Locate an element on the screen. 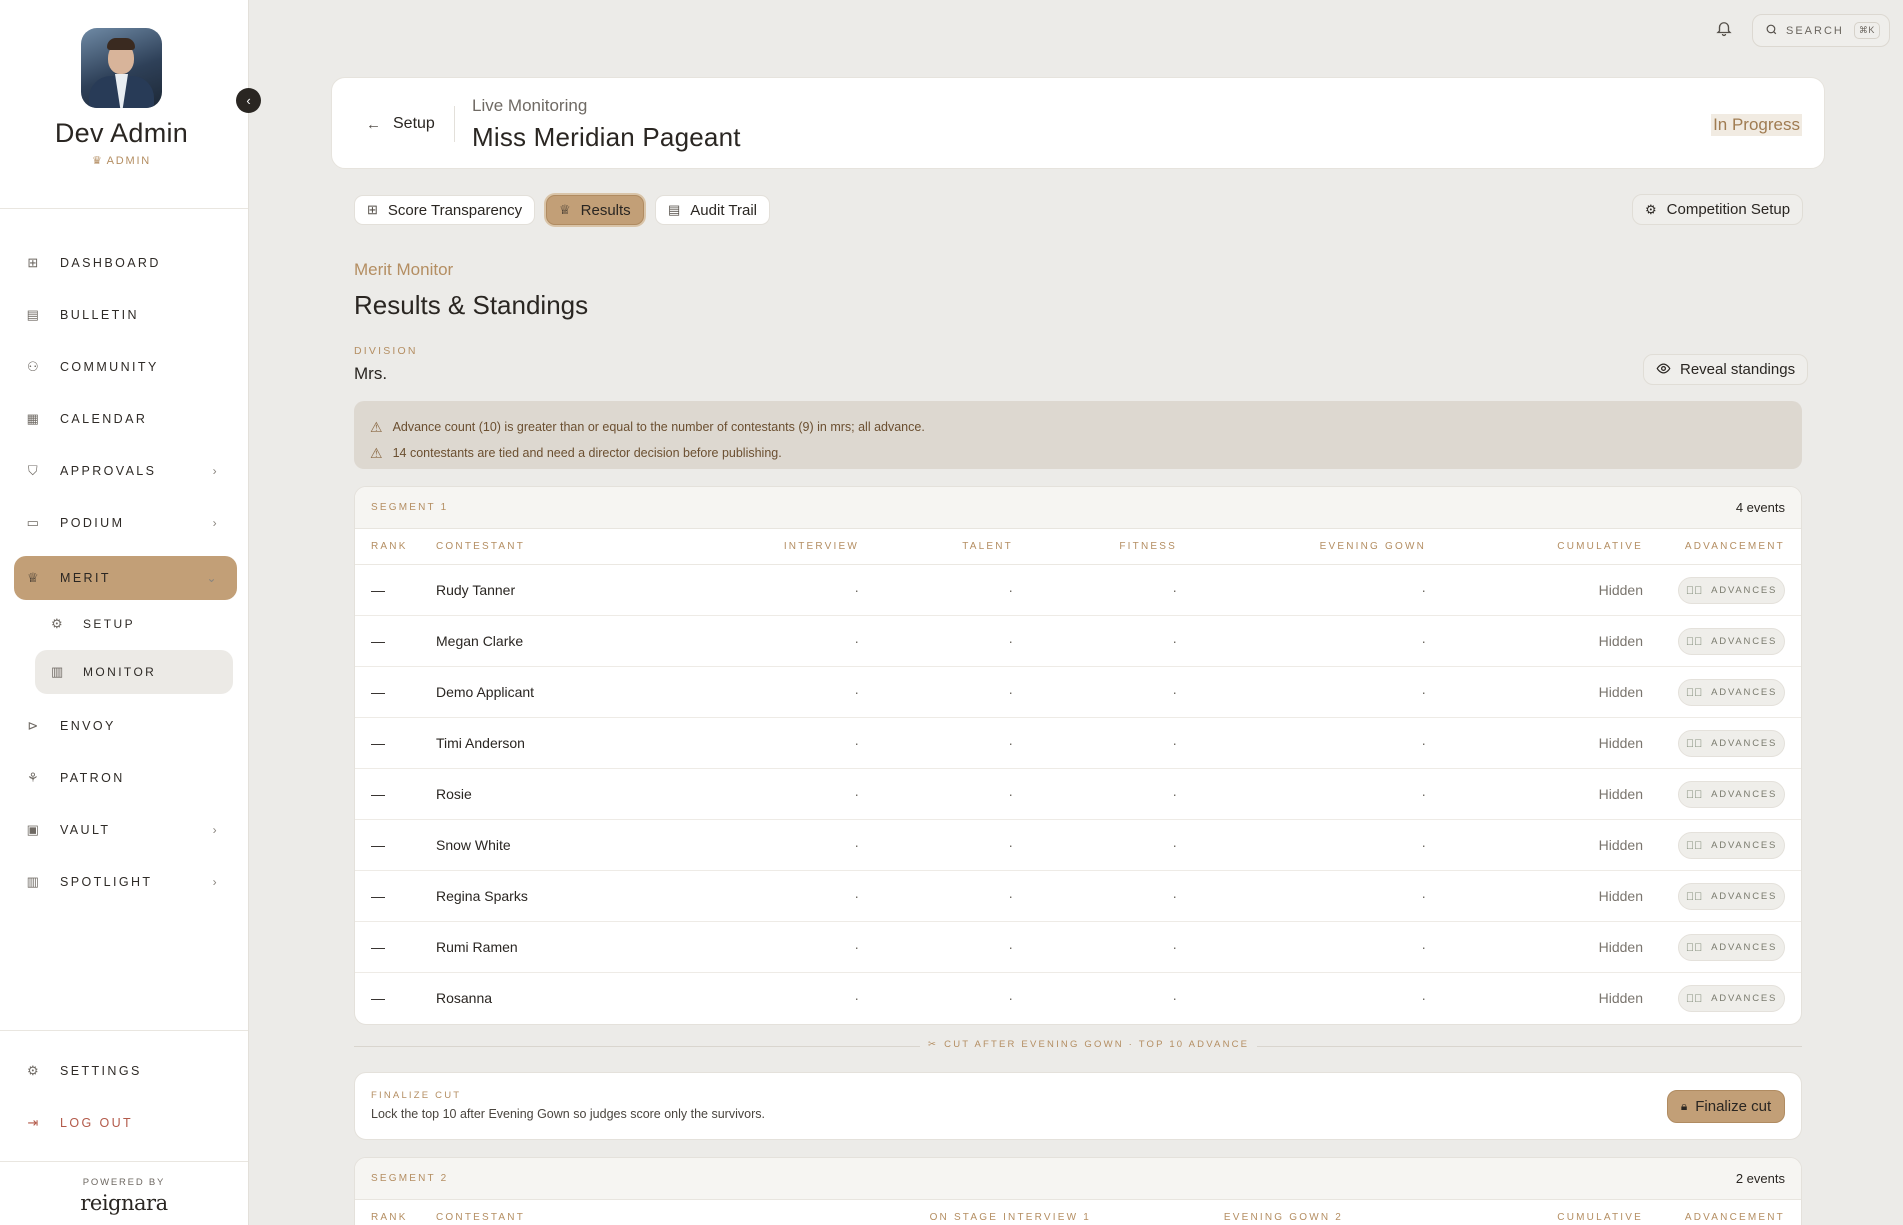 This screenshot has width=1903, height=1225. sidebar-item-calendar: ▦ CALENDAR is located at coordinates (125, 419).